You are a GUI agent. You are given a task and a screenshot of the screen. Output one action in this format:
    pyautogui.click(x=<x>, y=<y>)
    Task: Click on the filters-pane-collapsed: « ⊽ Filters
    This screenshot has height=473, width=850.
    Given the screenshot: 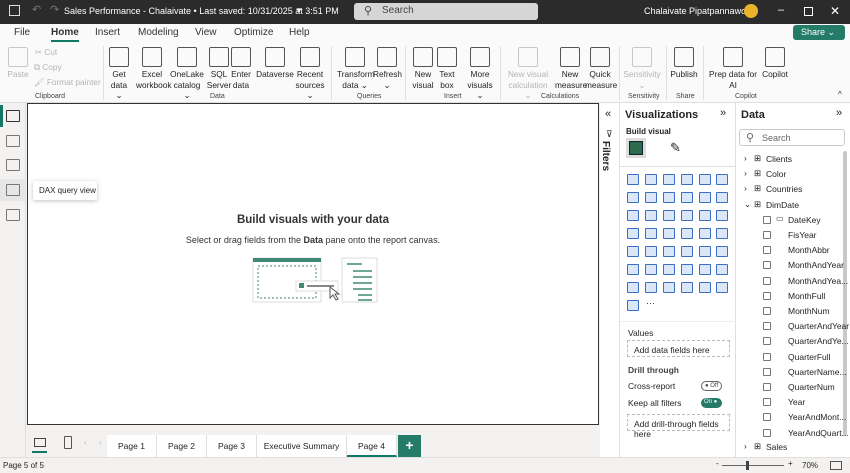 What is the action you would take?
    pyautogui.click(x=610, y=280)
    